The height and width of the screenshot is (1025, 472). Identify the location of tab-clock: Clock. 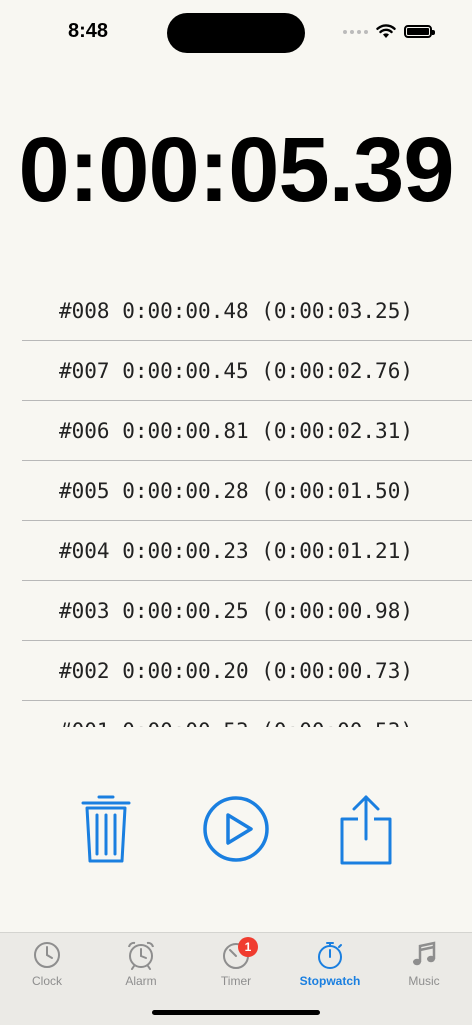
(47, 967).